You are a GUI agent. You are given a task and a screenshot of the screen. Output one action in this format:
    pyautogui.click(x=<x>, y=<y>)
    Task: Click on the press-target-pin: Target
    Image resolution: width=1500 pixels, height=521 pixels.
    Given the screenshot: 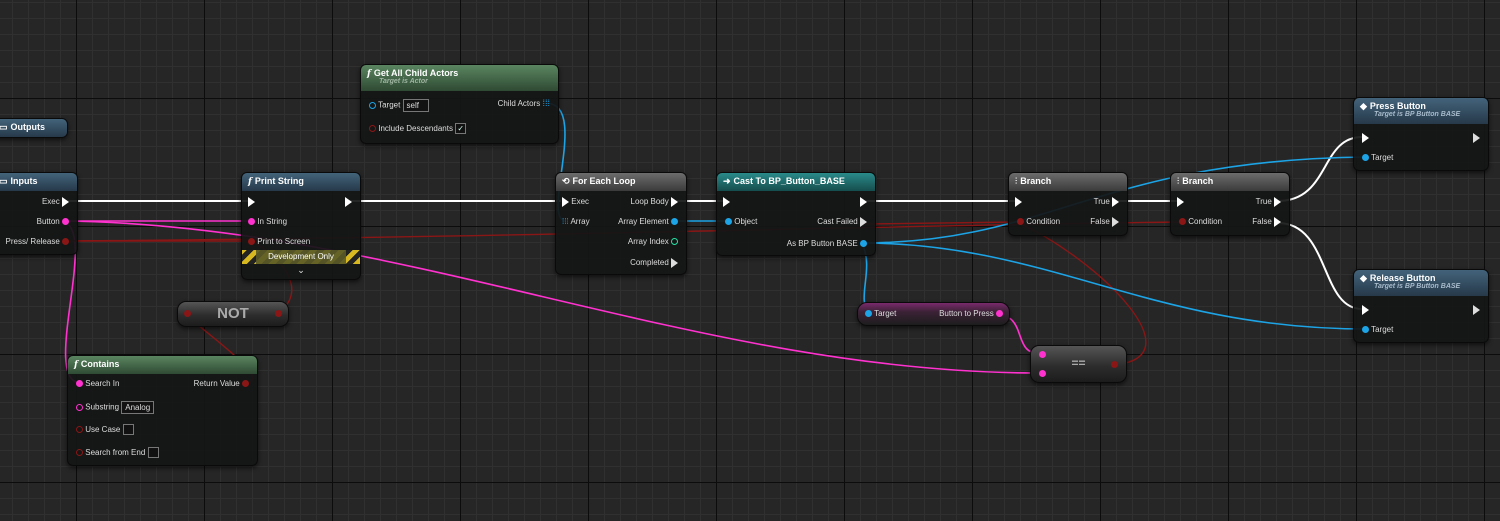 What is the action you would take?
    pyautogui.click(x=1377, y=158)
    